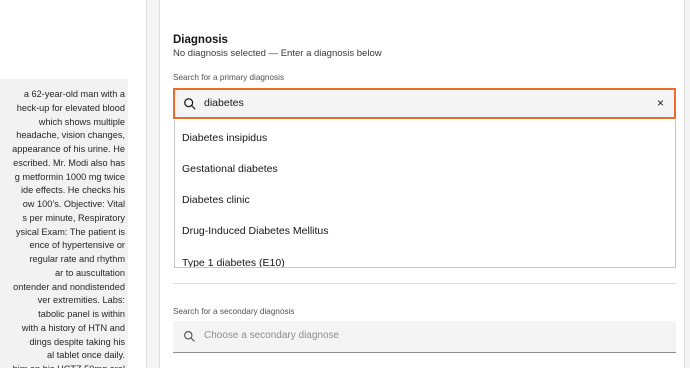  What do you see at coordinates (687, 184) in the screenshot?
I see `scrollbar` at bounding box center [687, 184].